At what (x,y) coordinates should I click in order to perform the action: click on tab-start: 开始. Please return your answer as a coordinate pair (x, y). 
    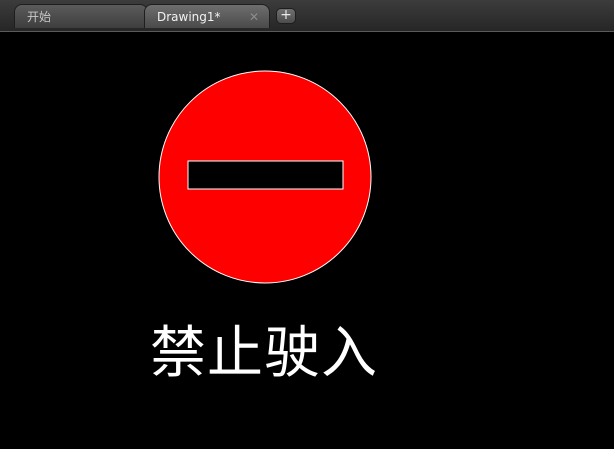
    Looking at the image, I should click on (81, 16).